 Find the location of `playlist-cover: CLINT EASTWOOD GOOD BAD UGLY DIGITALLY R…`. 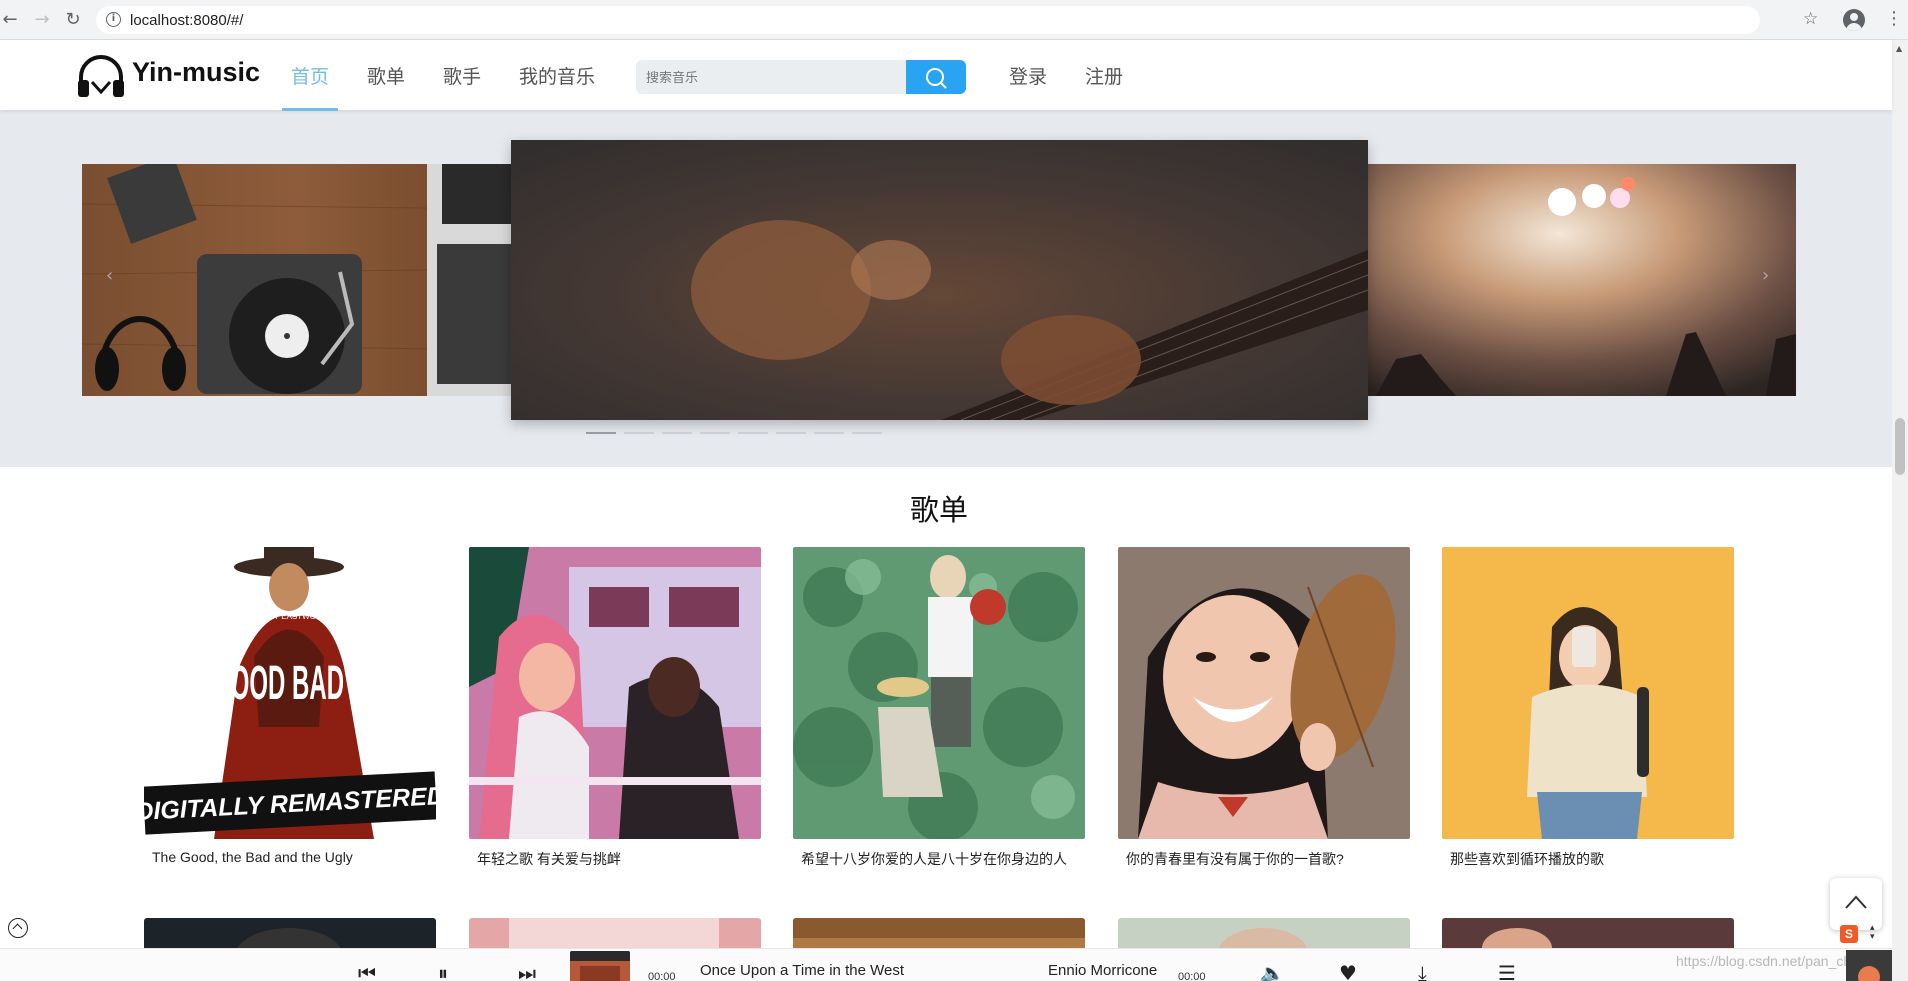

playlist-cover: CLINT EASTWOOD GOOD BAD UGLY DIGITALLY R… is located at coordinates (290, 693).